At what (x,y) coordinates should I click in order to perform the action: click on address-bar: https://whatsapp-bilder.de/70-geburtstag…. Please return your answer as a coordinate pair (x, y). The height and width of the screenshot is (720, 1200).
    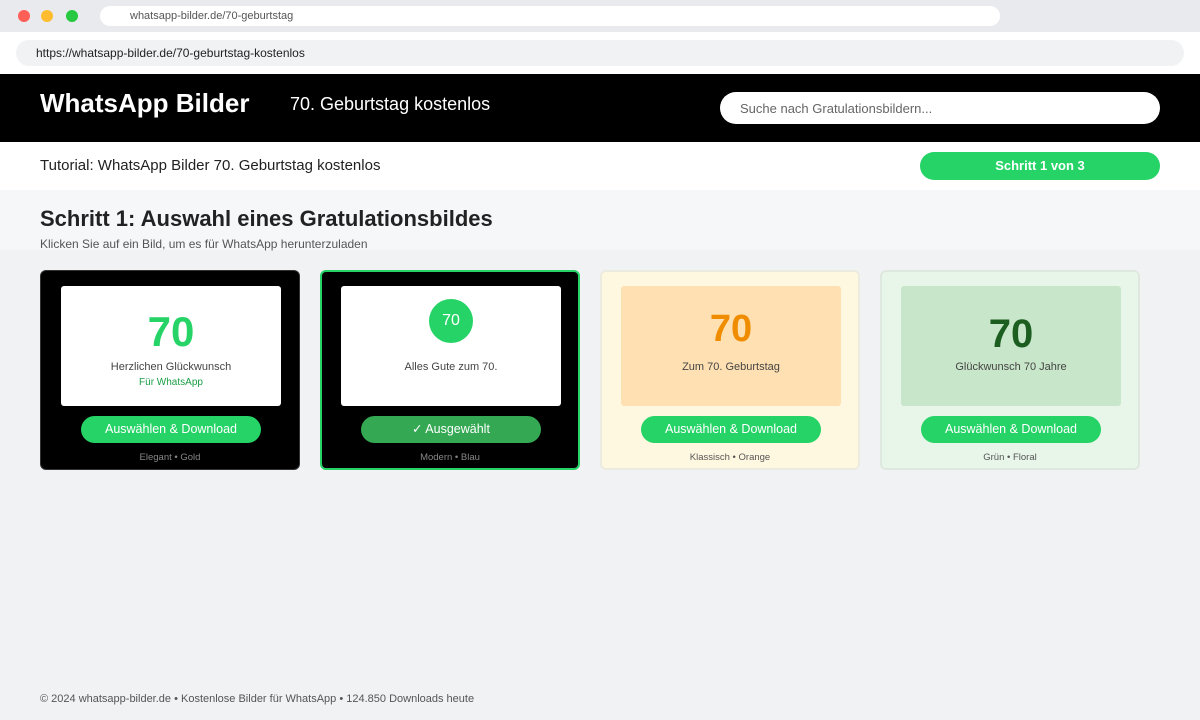
    Looking at the image, I should click on (600, 53).